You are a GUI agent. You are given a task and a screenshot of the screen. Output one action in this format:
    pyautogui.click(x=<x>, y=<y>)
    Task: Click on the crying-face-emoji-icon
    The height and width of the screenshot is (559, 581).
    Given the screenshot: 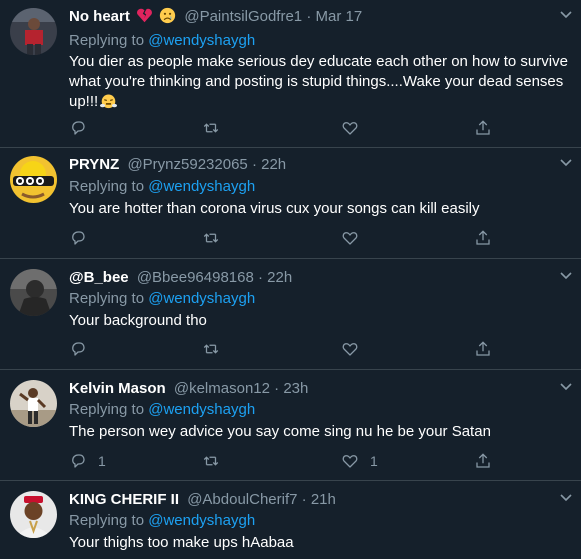 What is the action you would take?
    pyautogui.click(x=168, y=15)
    